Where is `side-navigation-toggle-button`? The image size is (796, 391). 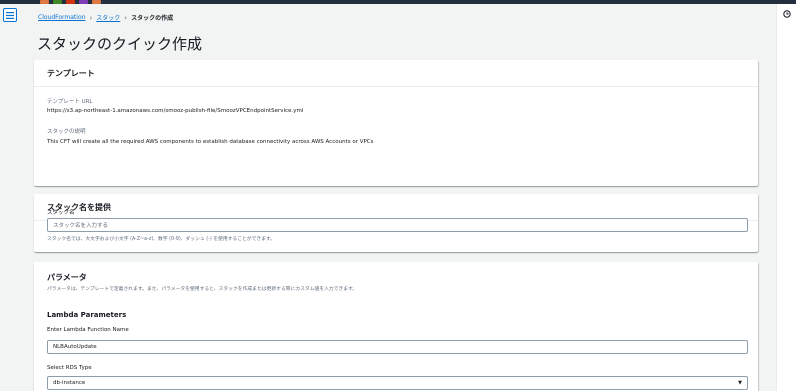
side-navigation-toggle-button is located at coordinates (10, 15).